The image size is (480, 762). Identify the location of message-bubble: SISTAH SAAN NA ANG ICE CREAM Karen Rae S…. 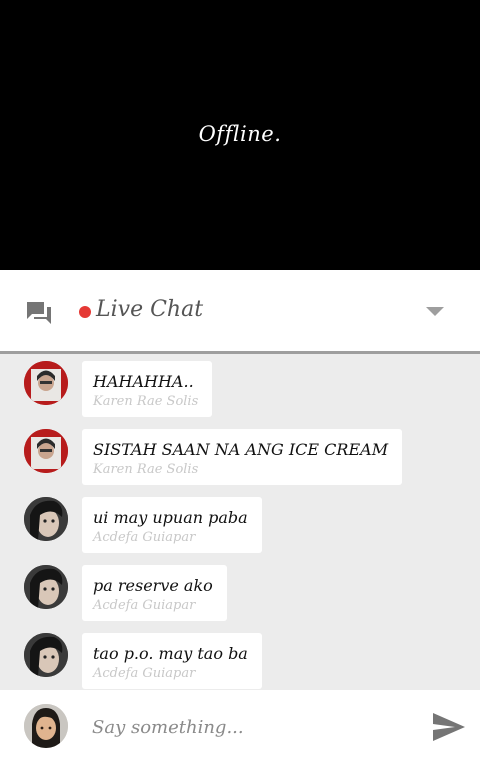
(242, 457).